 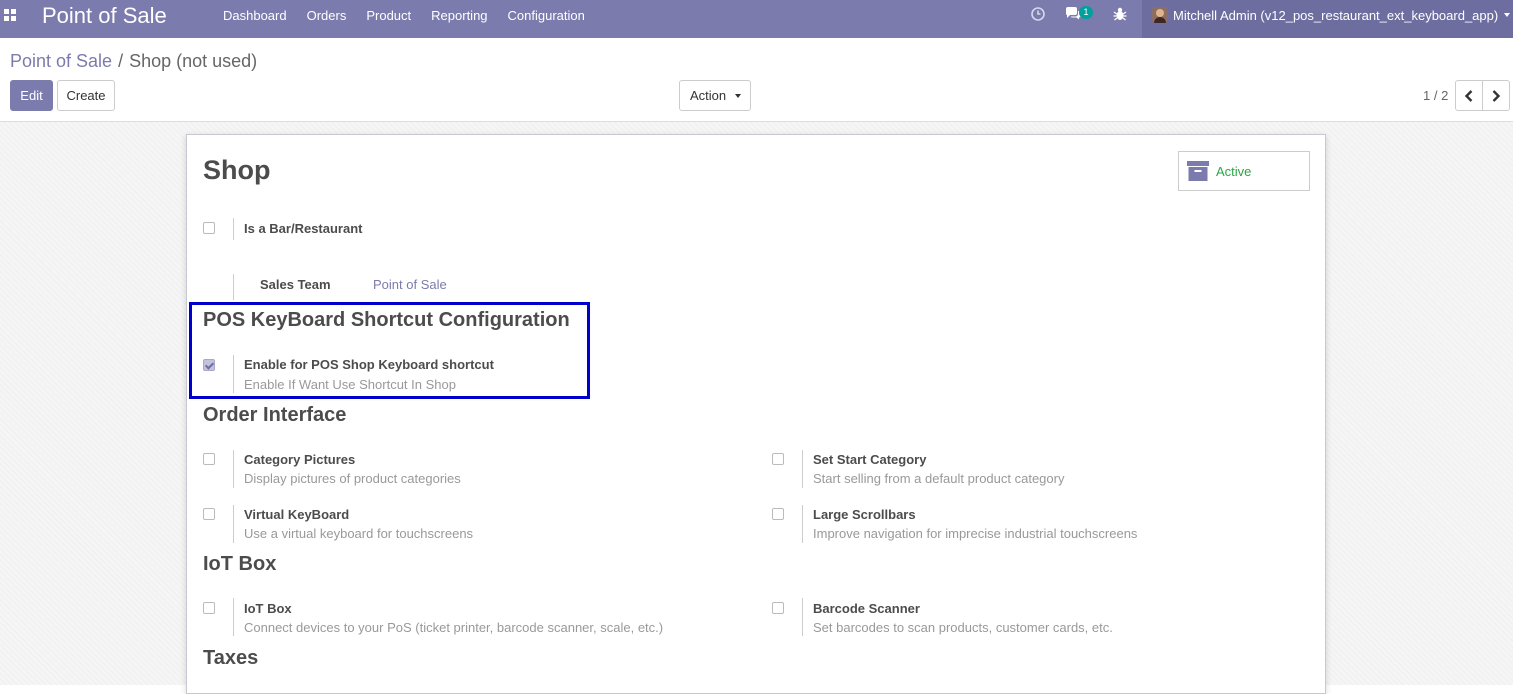 What do you see at coordinates (778, 459) in the screenshot?
I see `set-start-category-checkbox` at bounding box center [778, 459].